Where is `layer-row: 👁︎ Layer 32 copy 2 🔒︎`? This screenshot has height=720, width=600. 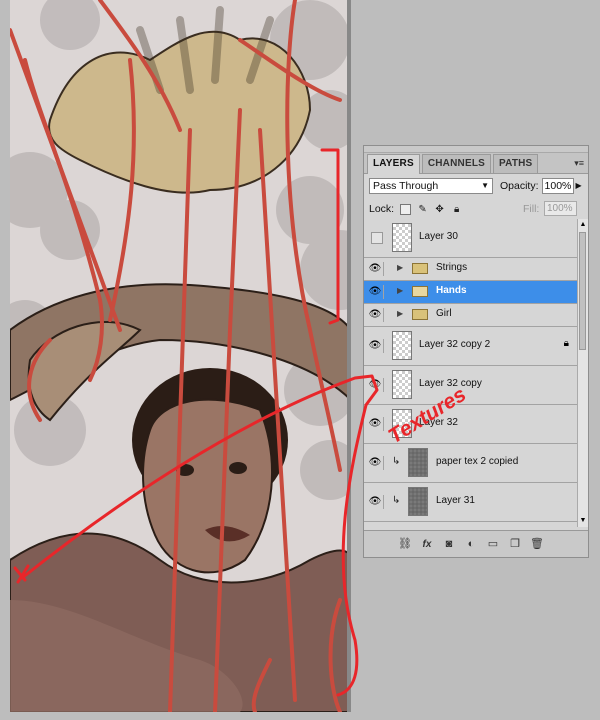 layer-row: 👁︎ Layer 32 copy 2 🔒︎ is located at coordinates (471, 346).